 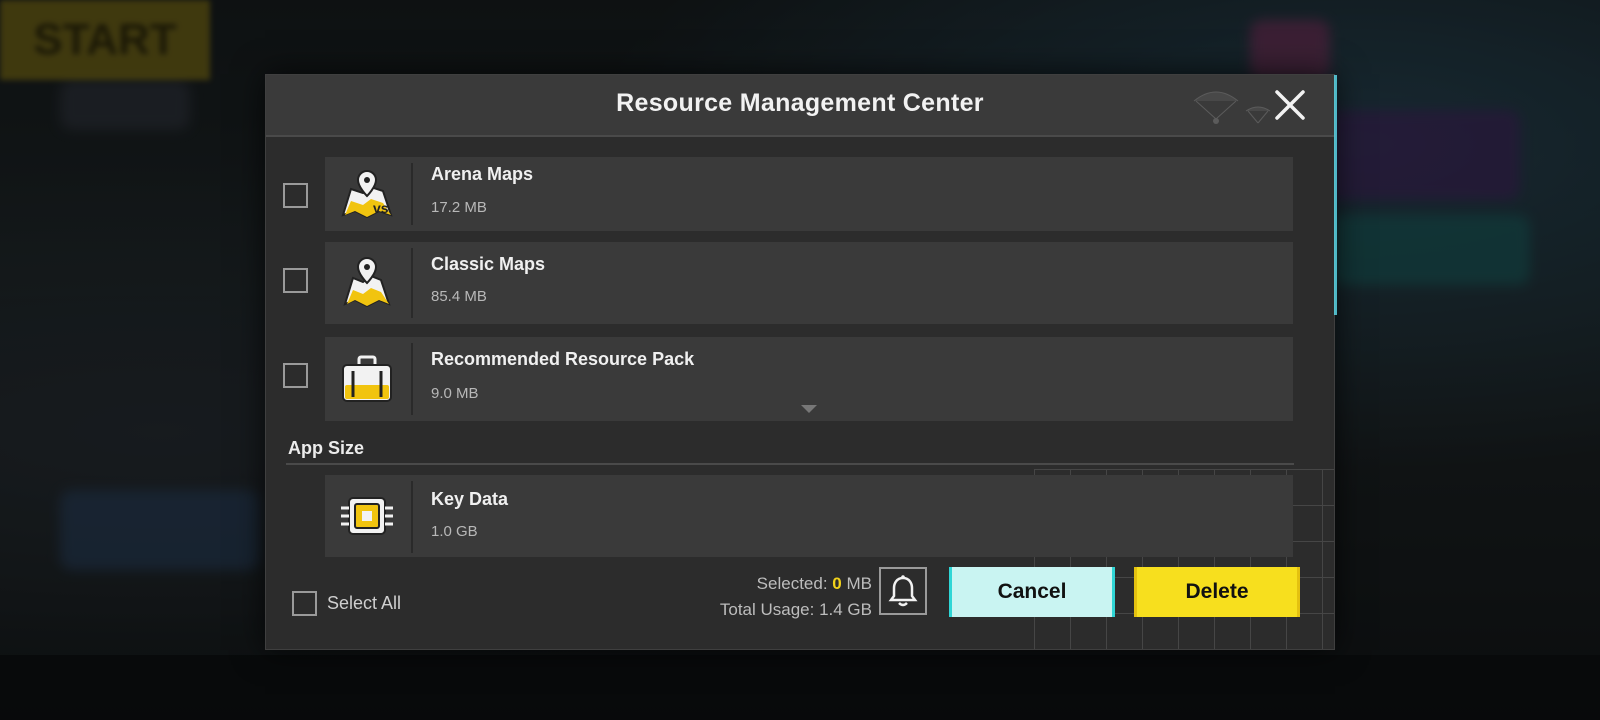 What do you see at coordinates (454, 531) in the screenshot?
I see `resource-size: 1.0 GB` at bounding box center [454, 531].